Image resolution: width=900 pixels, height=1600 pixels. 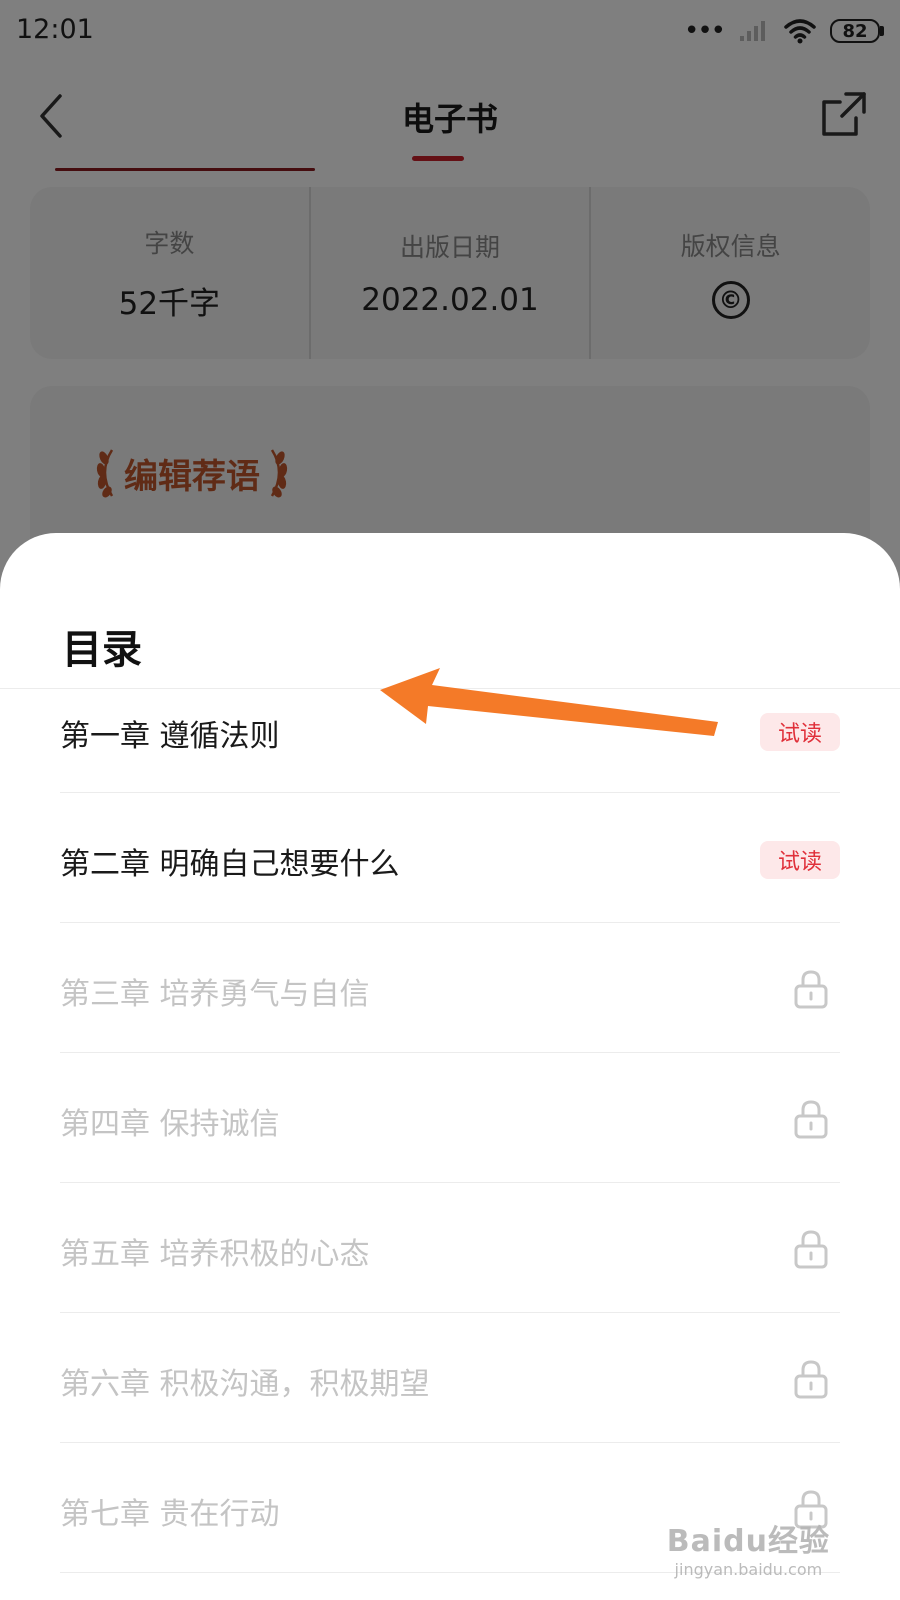 What do you see at coordinates (549, 702) in the screenshot?
I see `annotation-arrow-icon` at bounding box center [549, 702].